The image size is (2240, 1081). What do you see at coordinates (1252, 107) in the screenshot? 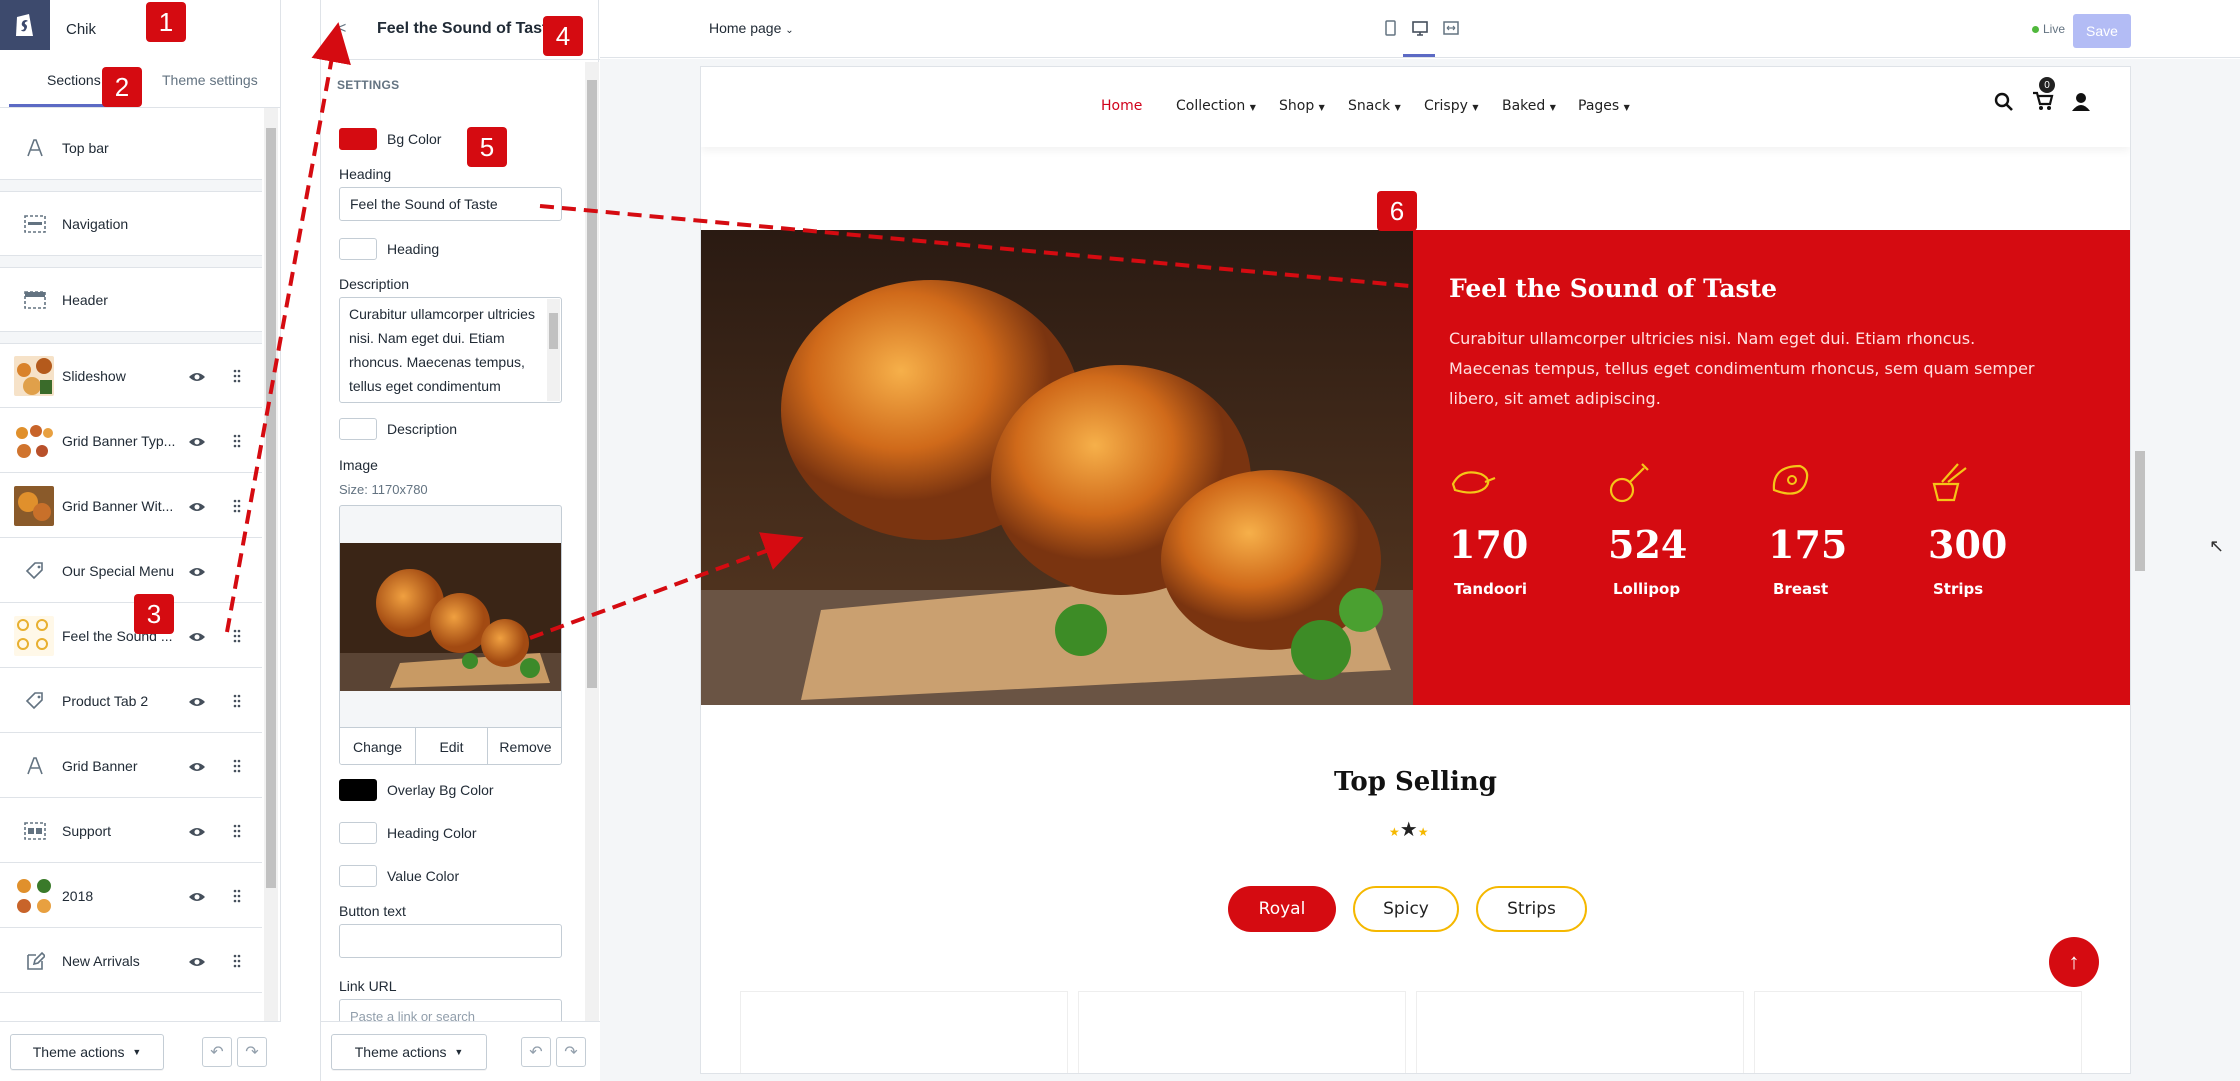
I see `caret-down-icon: ▼` at bounding box center [1252, 107].